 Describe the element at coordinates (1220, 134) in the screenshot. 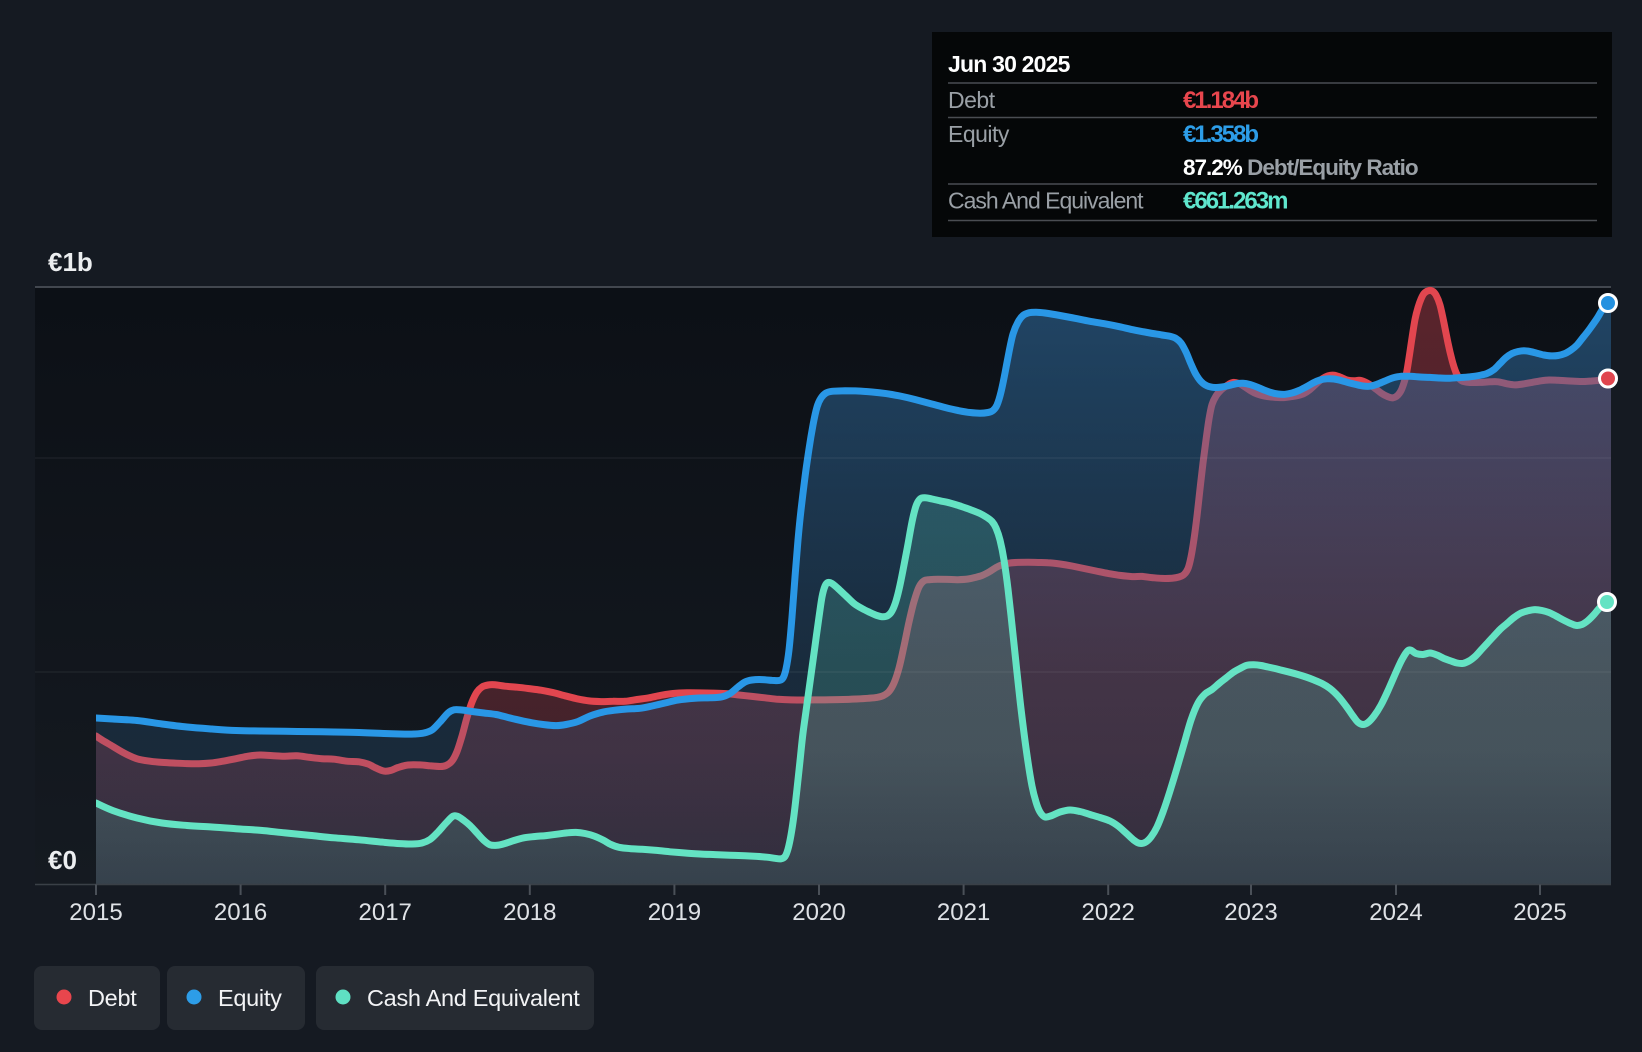

I see `svg-text: €1.358b` at that location.